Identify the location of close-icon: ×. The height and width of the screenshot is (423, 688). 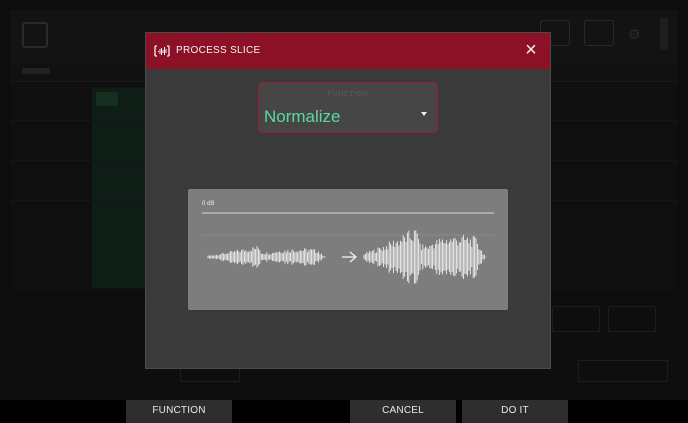
(531, 50).